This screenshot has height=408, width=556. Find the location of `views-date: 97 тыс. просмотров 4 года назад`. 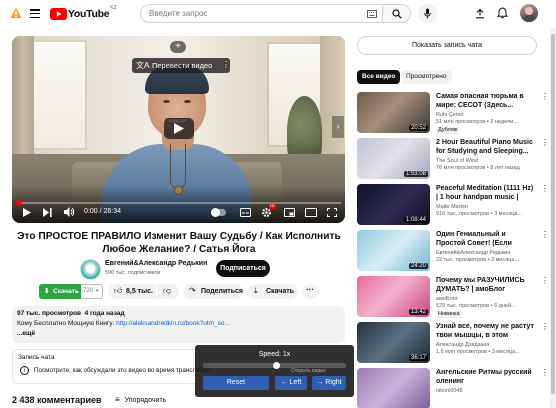

views-date: 97 тыс. просмотров 4 года назад is located at coordinates (71, 313).